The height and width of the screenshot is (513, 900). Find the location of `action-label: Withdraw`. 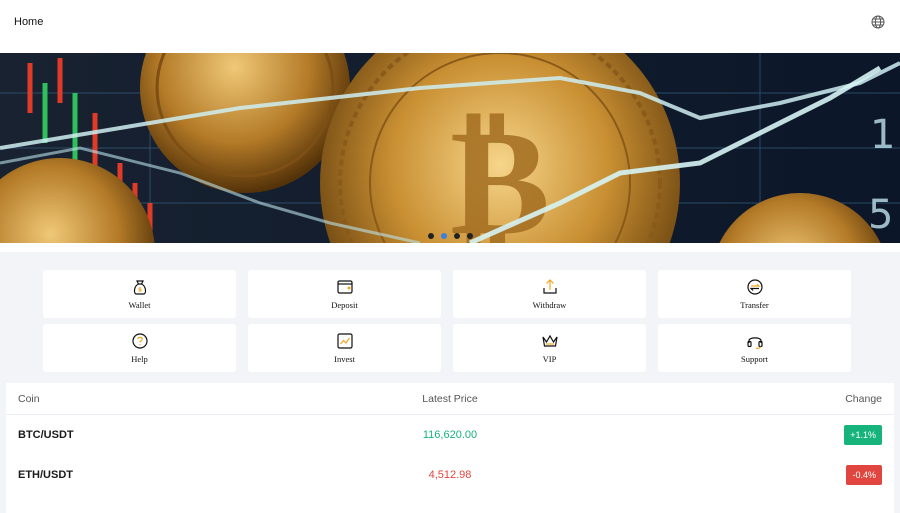

action-label: Withdraw is located at coordinates (549, 305).